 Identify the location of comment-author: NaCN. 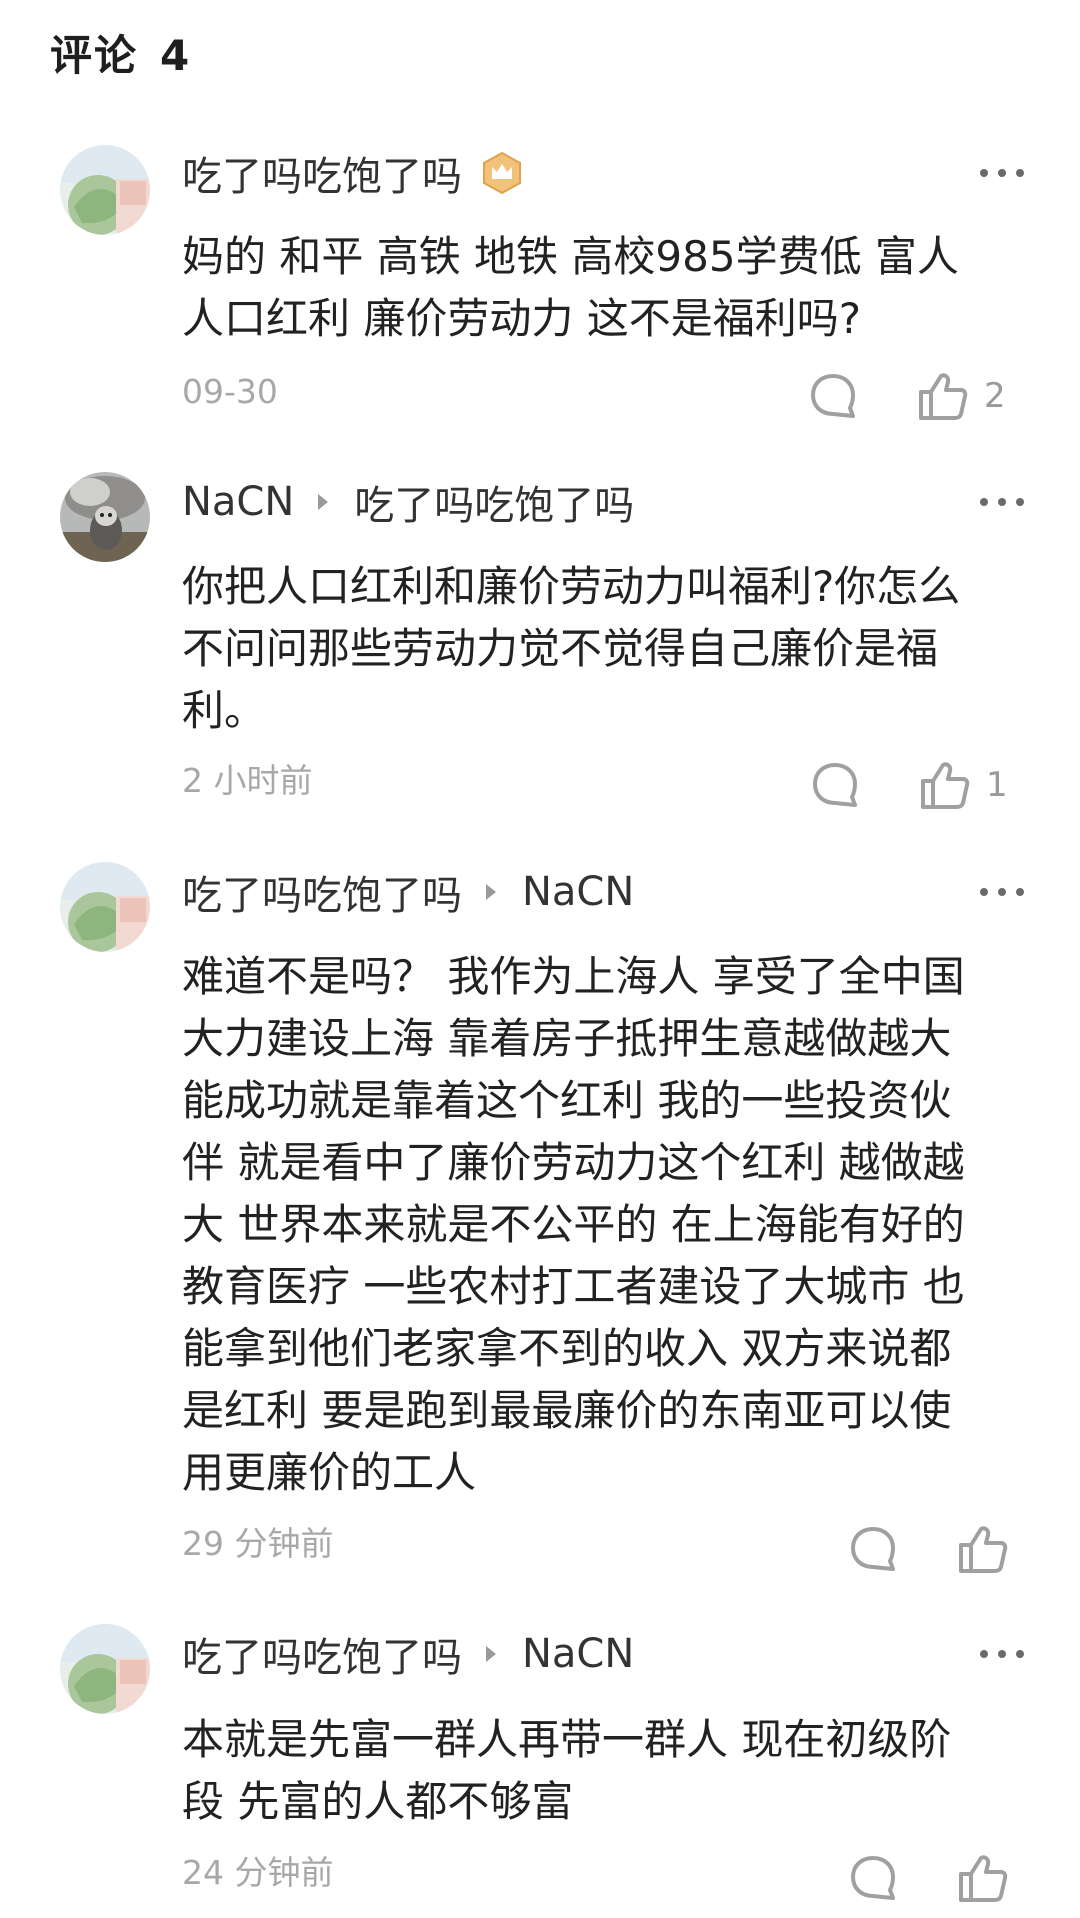
(238, 502).